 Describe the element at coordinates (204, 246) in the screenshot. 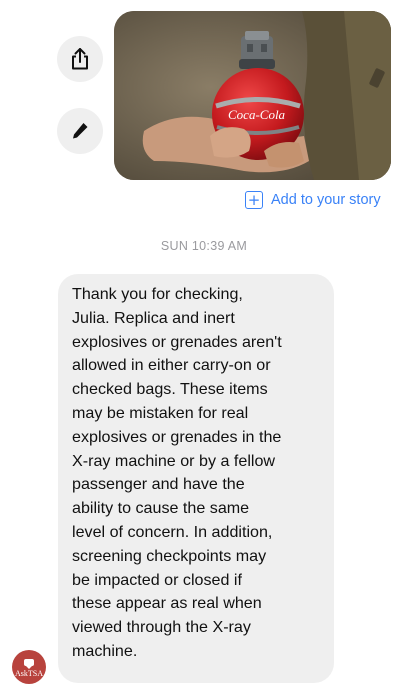

I see `message-timestamp: SUN 10:39 AM` at that location.